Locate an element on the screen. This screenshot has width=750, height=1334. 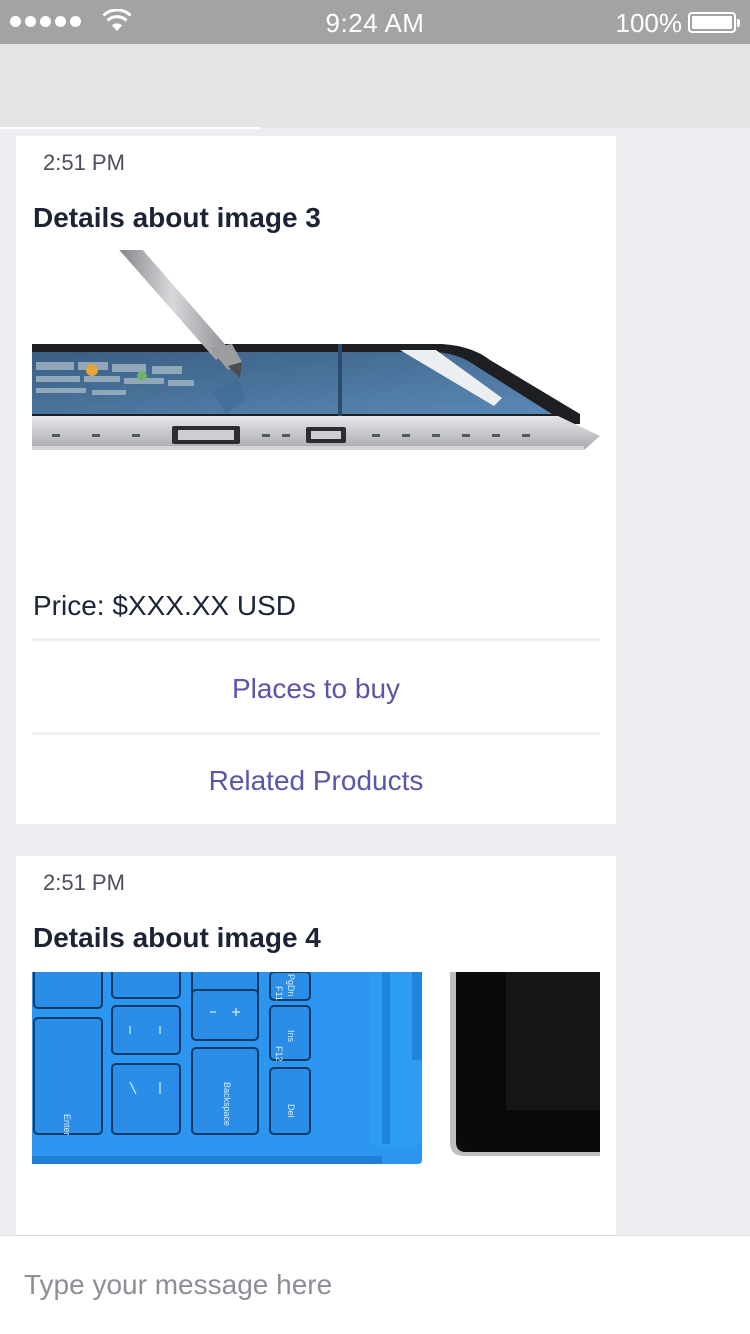
key-f11: F11 is located at coordinates (279, 993).